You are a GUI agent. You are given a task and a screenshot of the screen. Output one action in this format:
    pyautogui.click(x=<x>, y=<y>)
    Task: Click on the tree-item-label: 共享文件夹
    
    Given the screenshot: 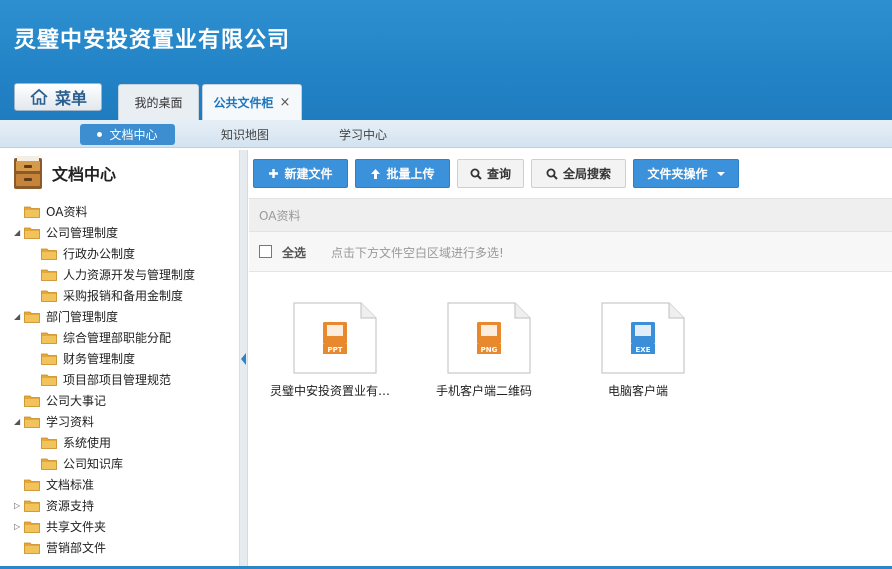 What is the action you would take?
    pyautogui.click(x=76, y=526)
    